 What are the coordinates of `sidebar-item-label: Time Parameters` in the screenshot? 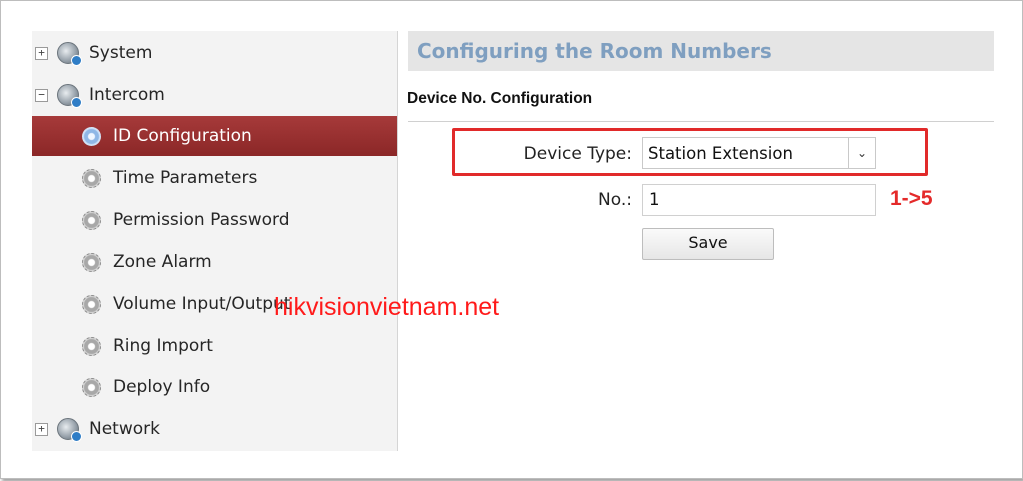 It's located at (185, 178).